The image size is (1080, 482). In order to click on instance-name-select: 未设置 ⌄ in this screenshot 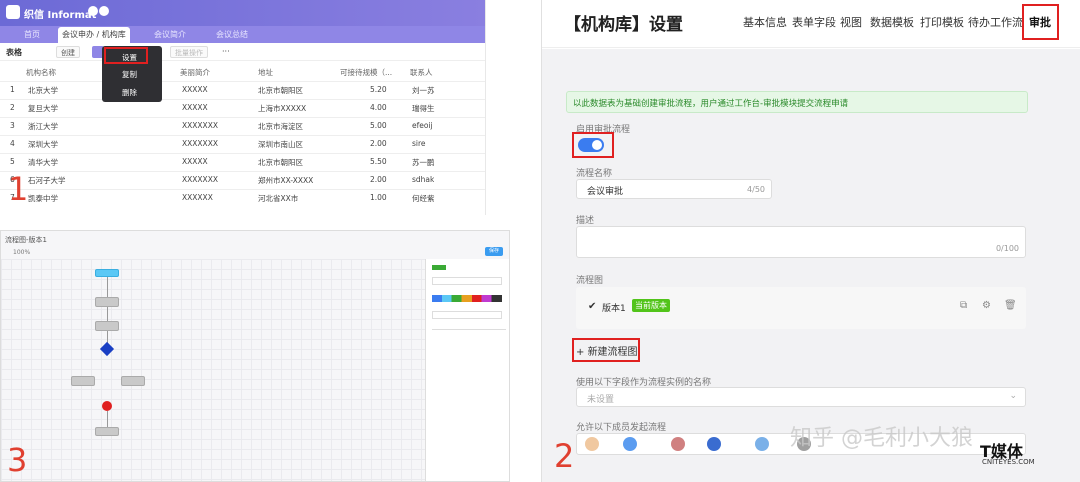, I will do `click(801, 397)`.